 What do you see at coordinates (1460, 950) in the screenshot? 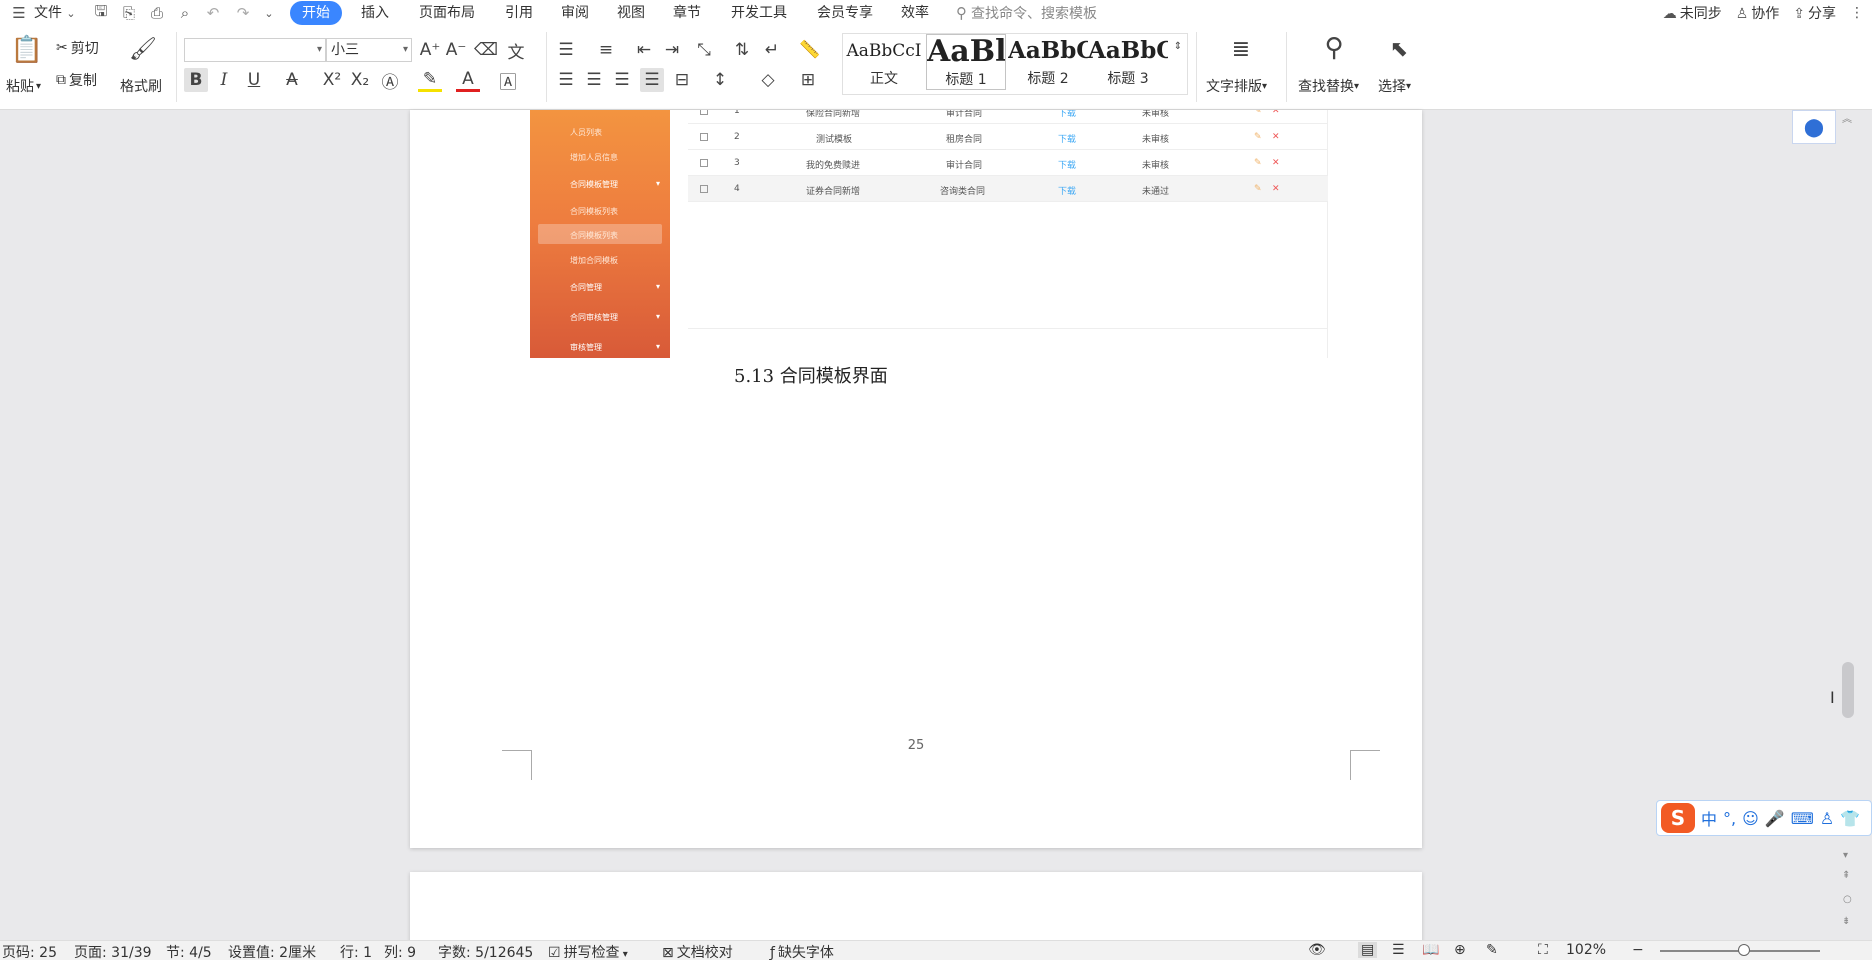
I see `web-view-icon: ⊕` at bounding box center [1460, 950].